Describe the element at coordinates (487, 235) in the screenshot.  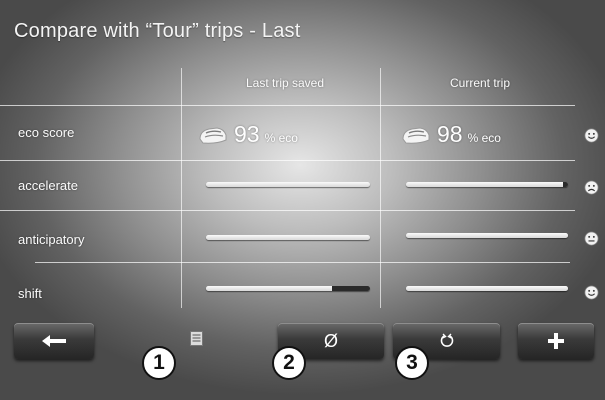
I see `anticipatory-bar-current-trip` at that location.